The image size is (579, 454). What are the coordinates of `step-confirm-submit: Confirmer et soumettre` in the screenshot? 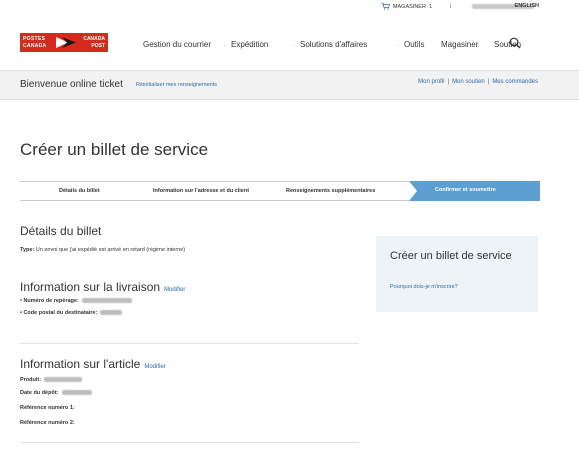 It's located at (474, 191).